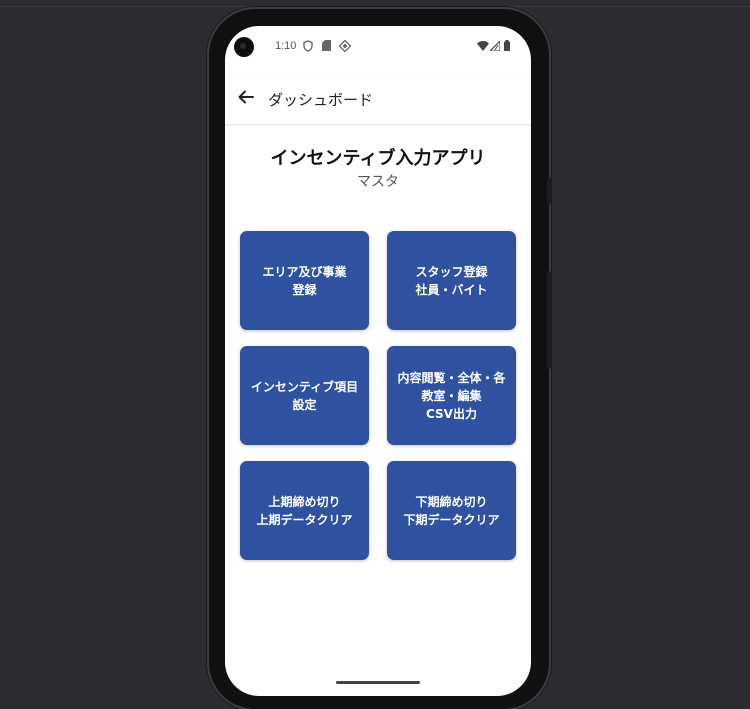 The image size is (750, 709). What do you see at coordinates (304, 395) in the screenshot?
I see `incentive-item-settings-button: インセンティブ項目 設定` at bounding box center [304, 395].